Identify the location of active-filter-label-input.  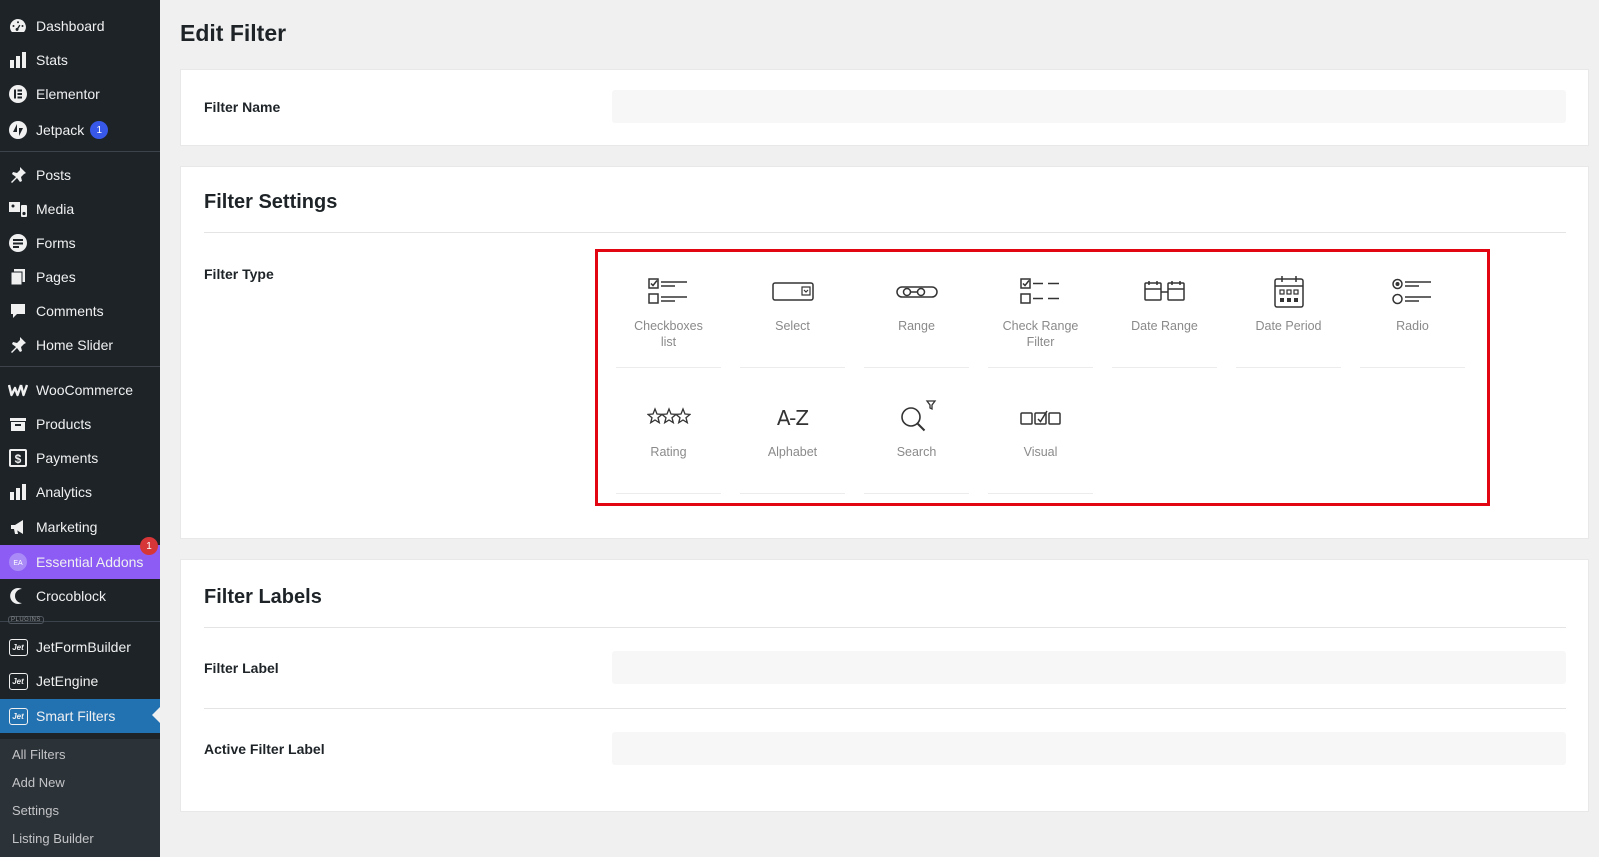
(1089, 748).